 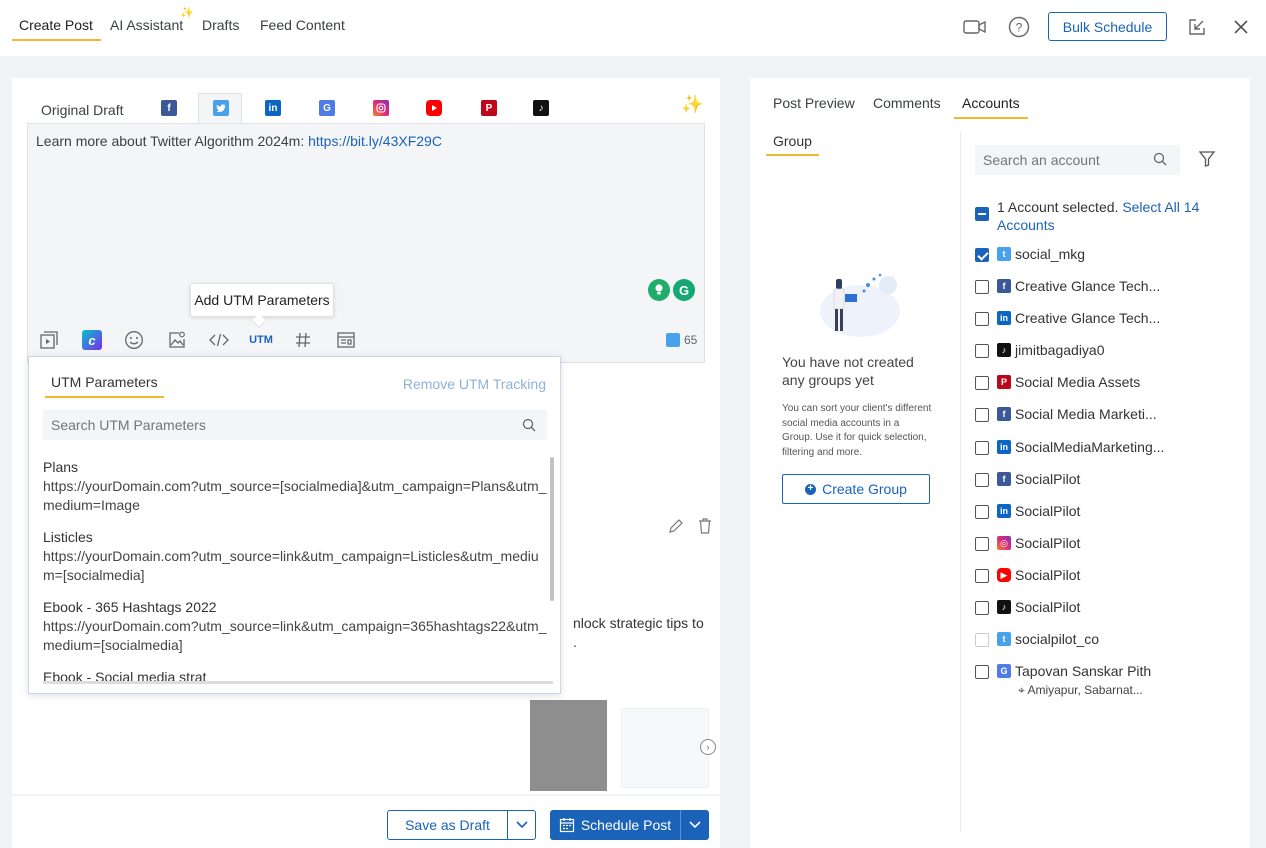 I want to click on schedule-post-button: Schedule Post, so click(x=615, y=825).